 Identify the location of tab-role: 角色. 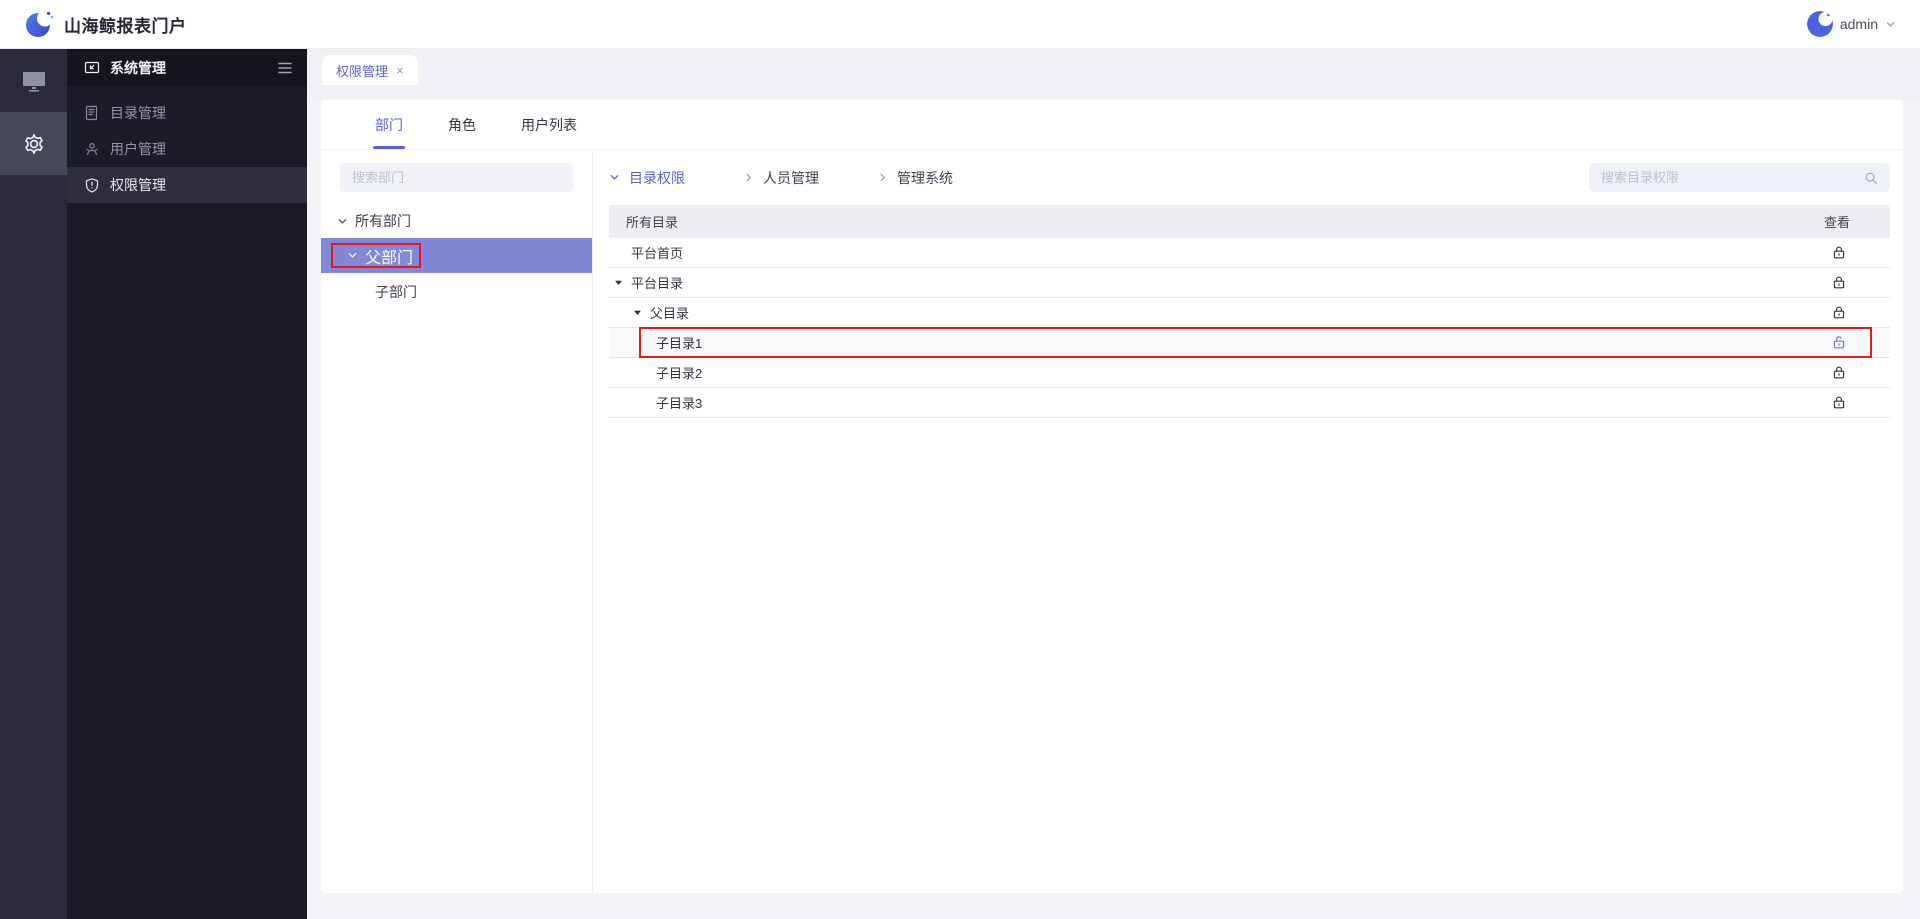
(462, 125).